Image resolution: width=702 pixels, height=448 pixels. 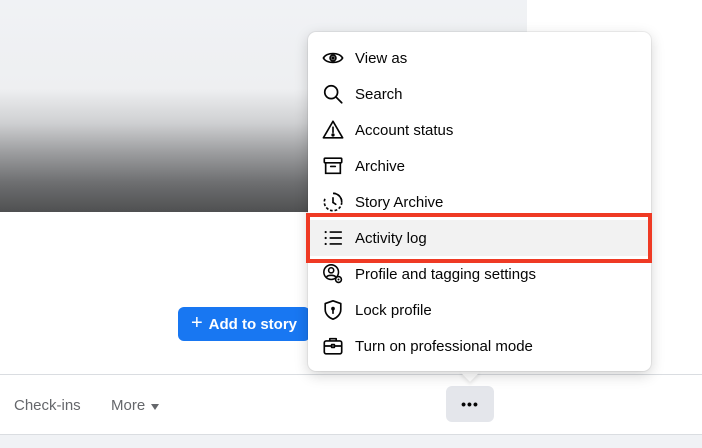 I want to click on menu-item-label: Story Archive, so click(x=399, y=202).